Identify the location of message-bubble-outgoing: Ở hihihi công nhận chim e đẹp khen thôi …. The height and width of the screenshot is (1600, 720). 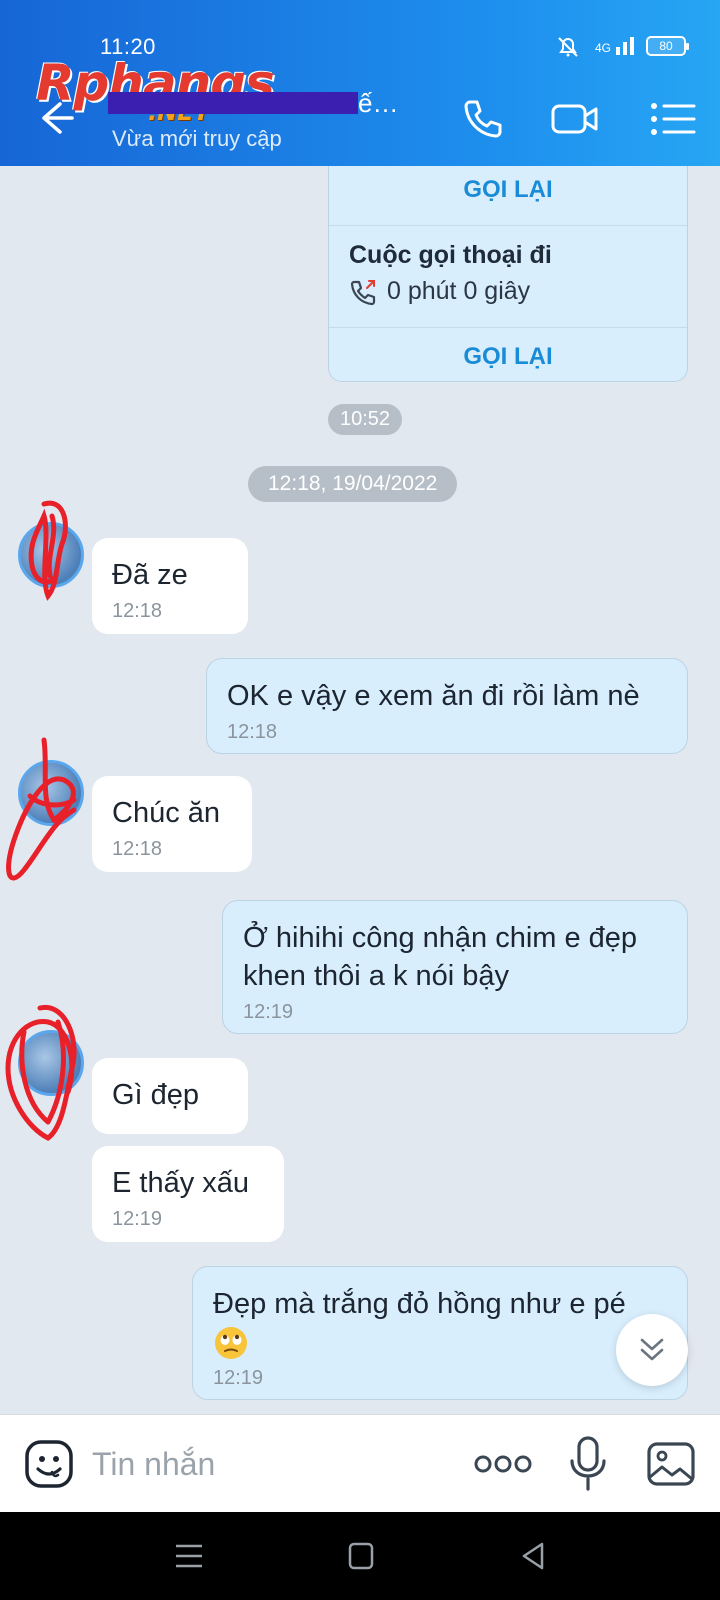
(455, 967).